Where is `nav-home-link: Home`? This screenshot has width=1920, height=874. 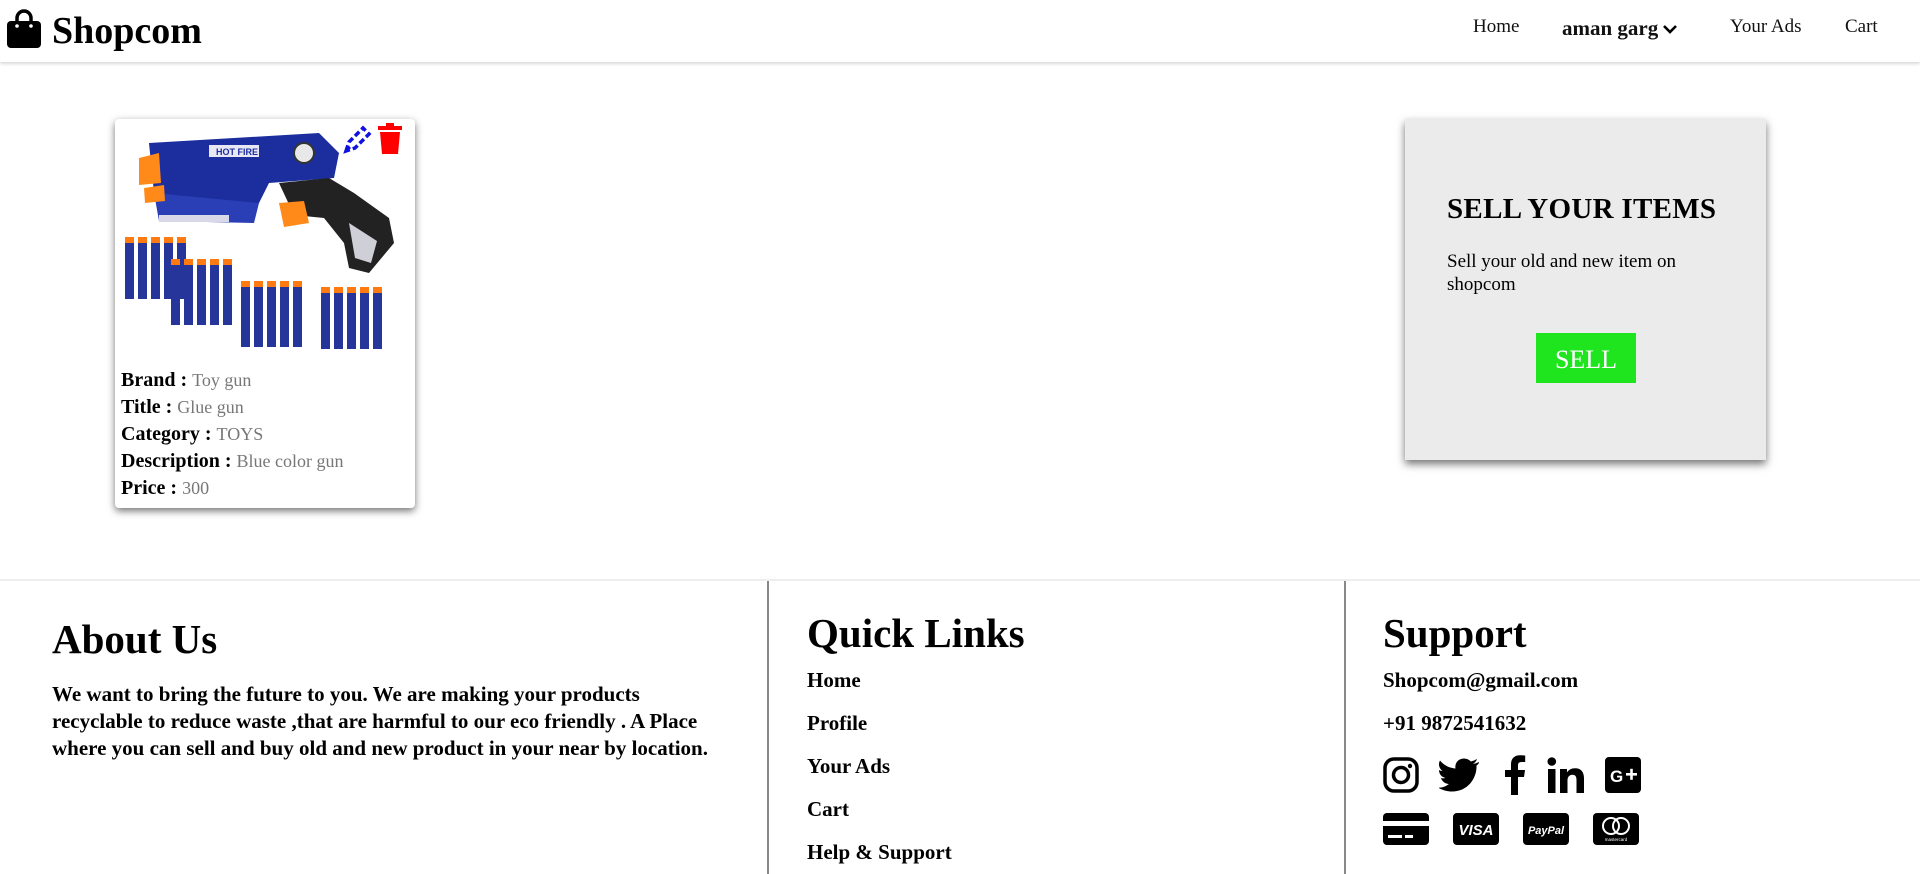
nav-home-link: Home is located at coordinates (1496, 27).